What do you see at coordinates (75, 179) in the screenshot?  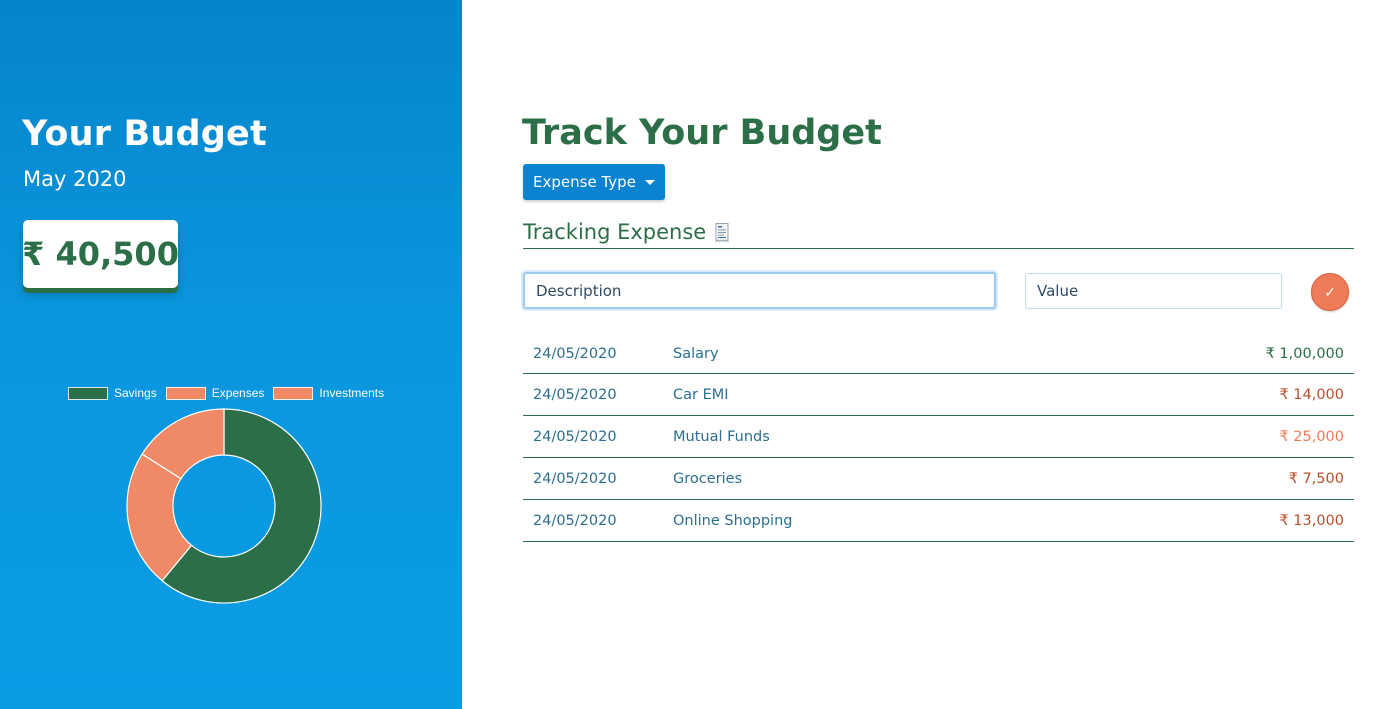 I see `budget-period: May 2020` at bounding box center [75, 179].